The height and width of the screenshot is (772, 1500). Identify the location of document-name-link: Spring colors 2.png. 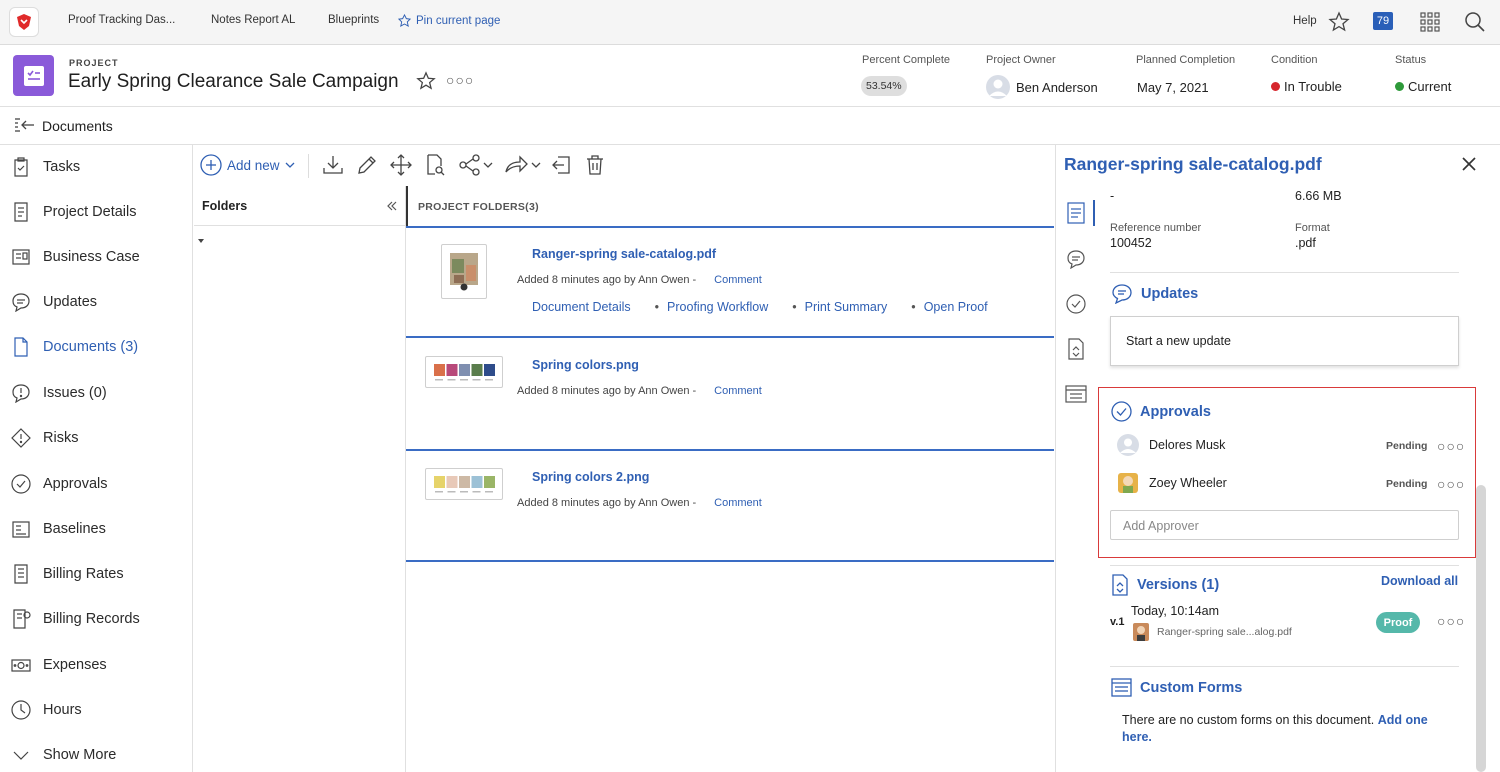
(590, 477).